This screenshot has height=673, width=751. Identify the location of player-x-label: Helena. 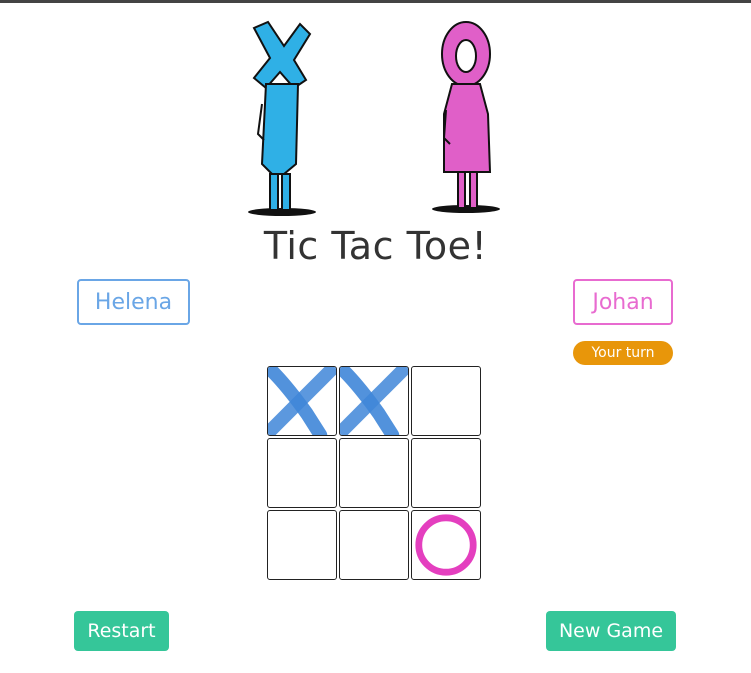
(133, 302).